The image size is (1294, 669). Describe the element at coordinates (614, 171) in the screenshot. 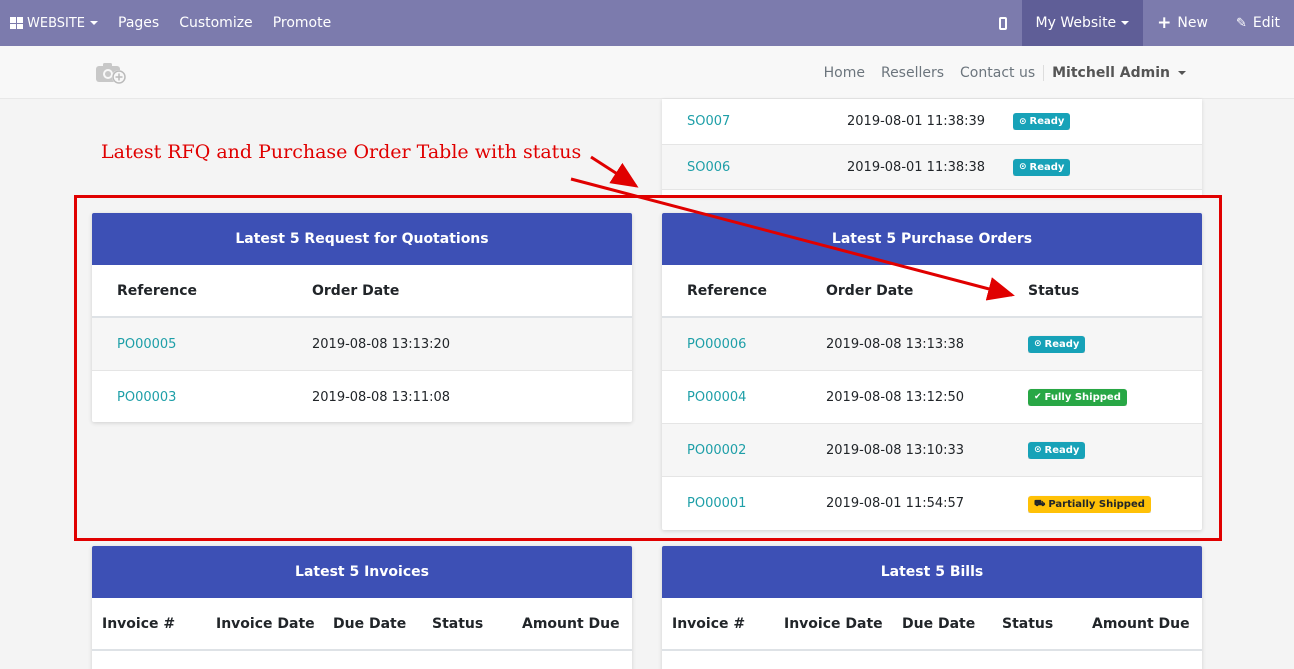

I see `annotation-arrow-short` at that location.